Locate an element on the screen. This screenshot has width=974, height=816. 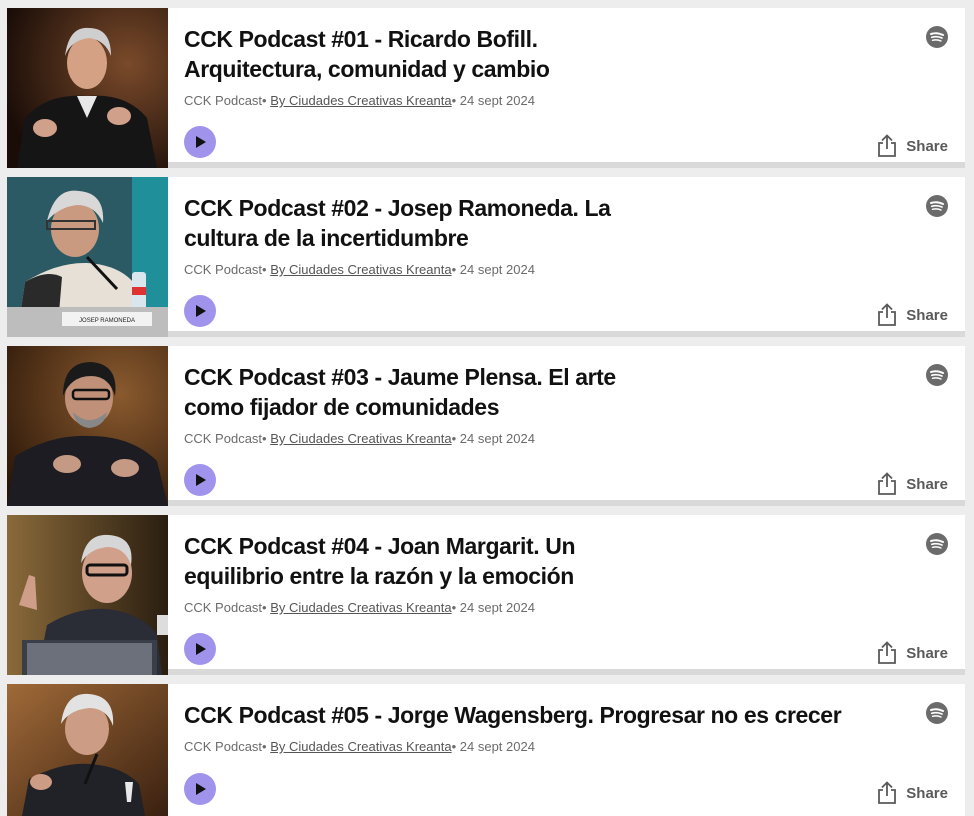
episode-thumbnail: JOSEP RAMONEDA is located at coordinates (87, 257).